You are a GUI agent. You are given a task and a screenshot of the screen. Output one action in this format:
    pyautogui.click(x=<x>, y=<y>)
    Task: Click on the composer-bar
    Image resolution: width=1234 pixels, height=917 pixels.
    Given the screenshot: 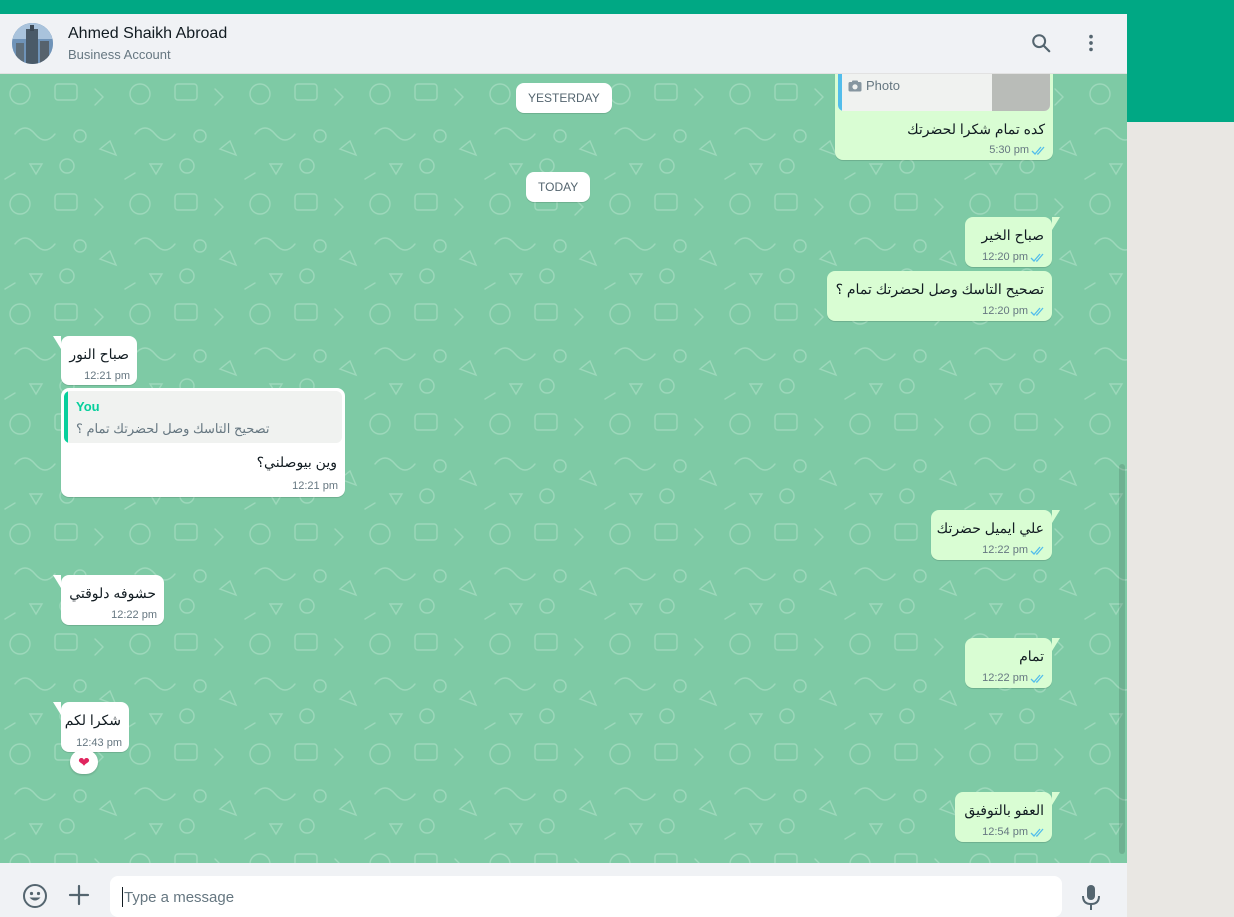 What is the action you would take?
    pyautogui.click(x=563, y=890)
    